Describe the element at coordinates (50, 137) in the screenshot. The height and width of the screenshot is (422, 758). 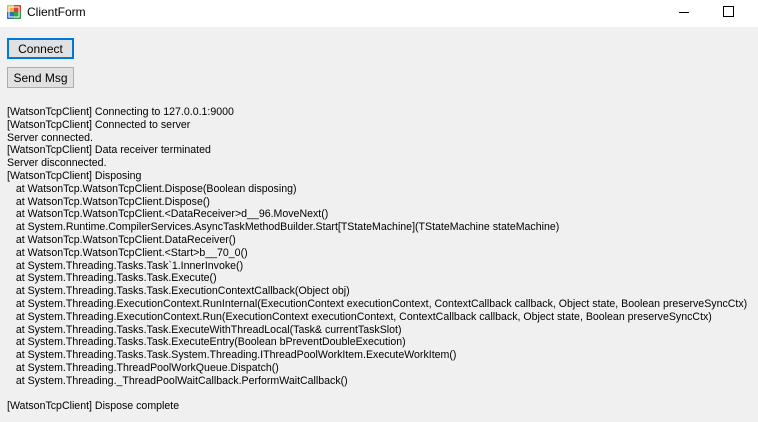
I see `log-line: Server connected.` at that location.